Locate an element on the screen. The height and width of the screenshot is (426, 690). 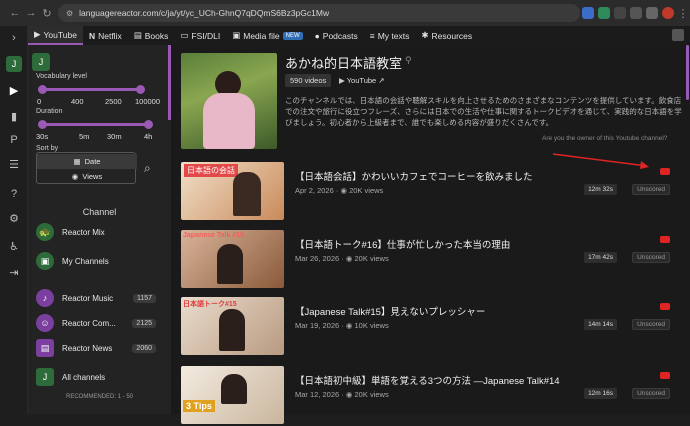
tab-books: ▤ Books is located at coordinates (151, 35).